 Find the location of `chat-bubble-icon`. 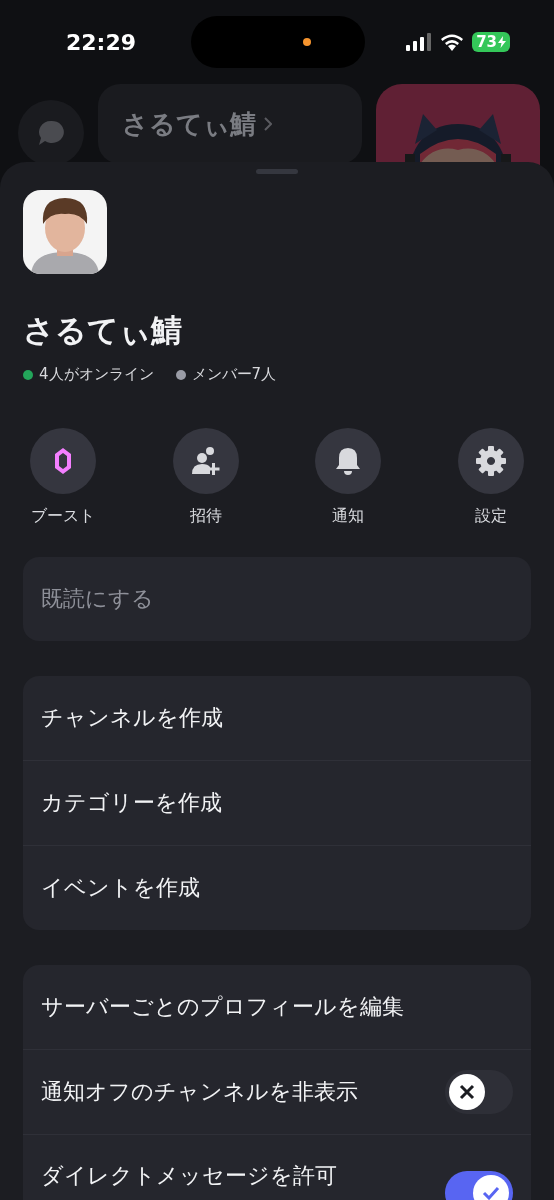

chat-bubble-icon is located at coordinates (51, 133).